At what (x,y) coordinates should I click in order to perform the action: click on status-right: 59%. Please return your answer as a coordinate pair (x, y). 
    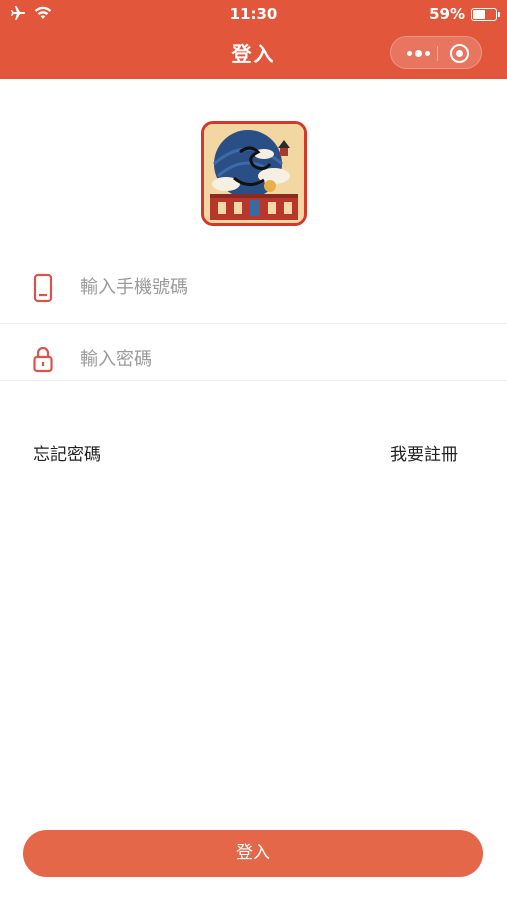
    Looking at the image, I should click on (464, 14).